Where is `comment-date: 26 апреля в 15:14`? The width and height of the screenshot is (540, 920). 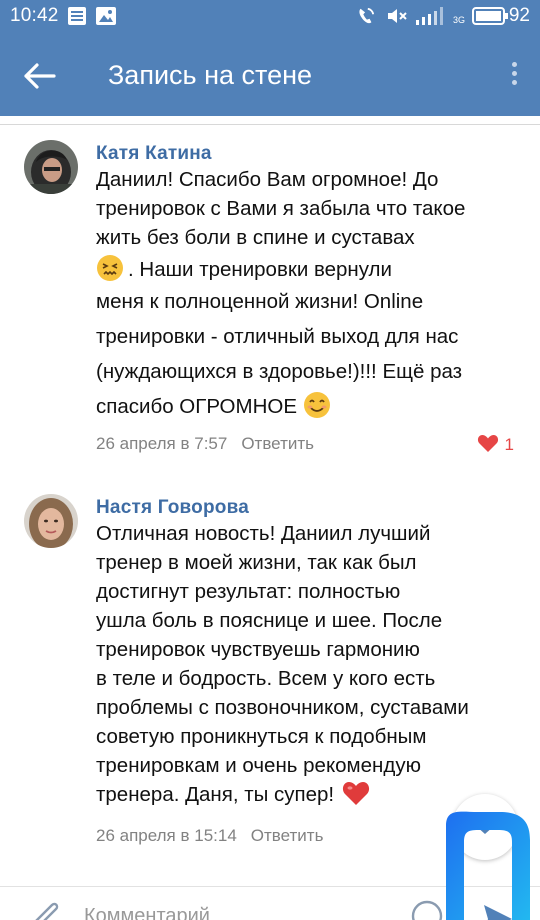 comment-date: 26 апреля в 15:14 is located at coordinates (166, 835).